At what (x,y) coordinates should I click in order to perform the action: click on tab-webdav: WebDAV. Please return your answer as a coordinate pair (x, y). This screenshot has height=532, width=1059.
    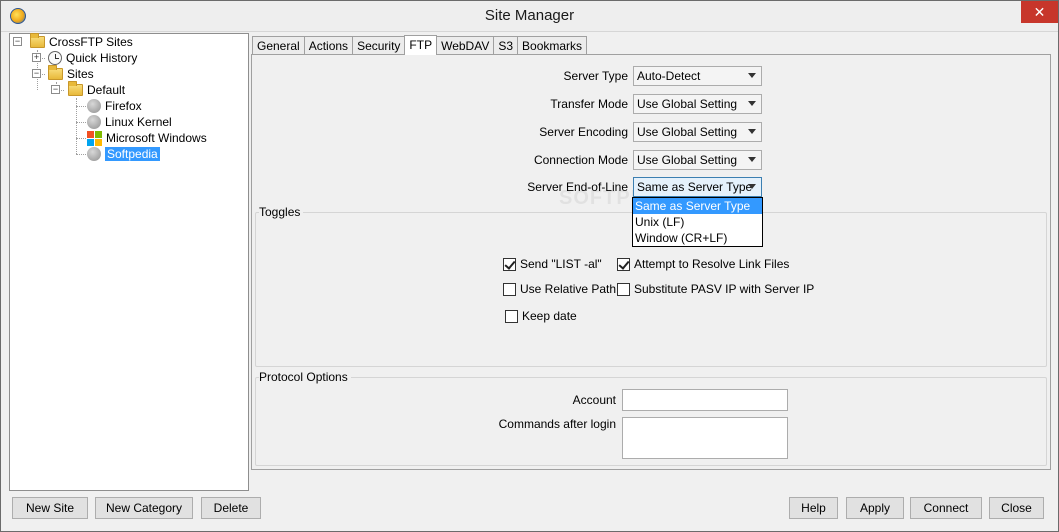
    Looking at the image, I should click on (465, 45).